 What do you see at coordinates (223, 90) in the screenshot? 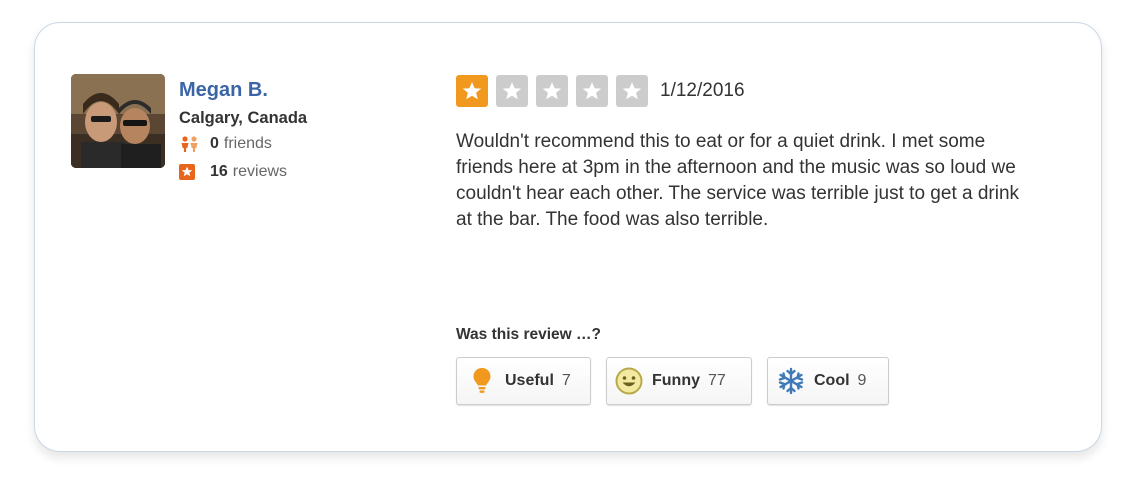
I see `reviewer-name: Megan B.` at bounding box center [223, 90].